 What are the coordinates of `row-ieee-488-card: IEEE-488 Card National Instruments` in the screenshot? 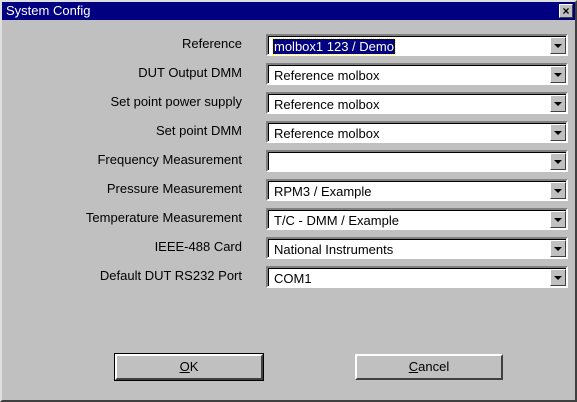 It's located at (288, 248).